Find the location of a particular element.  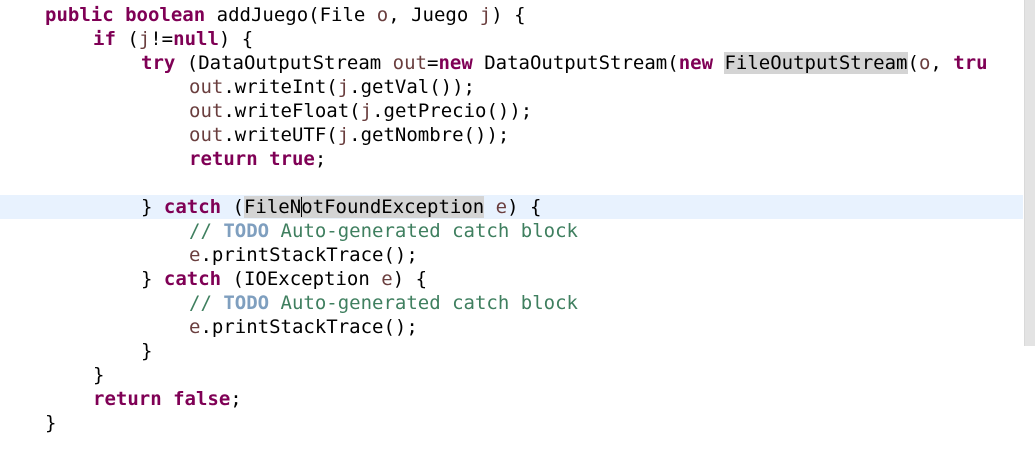

keyword: boolean is located at coordinates (165, 15).